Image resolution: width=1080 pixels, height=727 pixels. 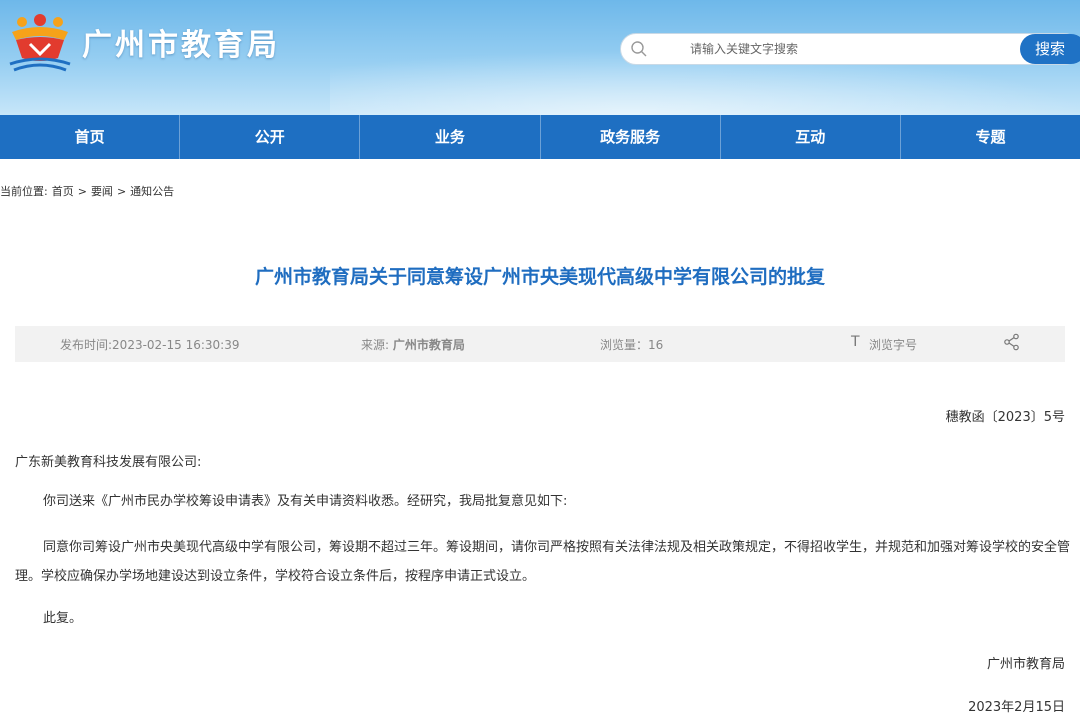 What do you see at coordinates (893, 344) in the screenshot?
I see `font-size-label: 浏览字号` at bounding box center [893, 344].